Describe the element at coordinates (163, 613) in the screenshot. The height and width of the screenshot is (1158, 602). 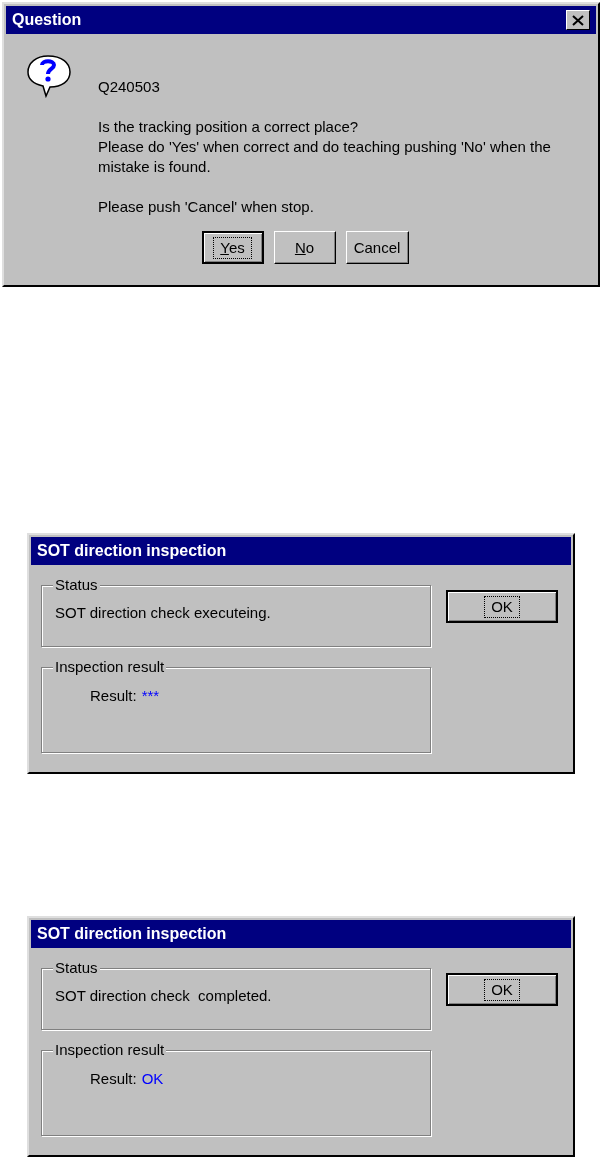
I see `status-text: SOT direction check executeing.` at that location.